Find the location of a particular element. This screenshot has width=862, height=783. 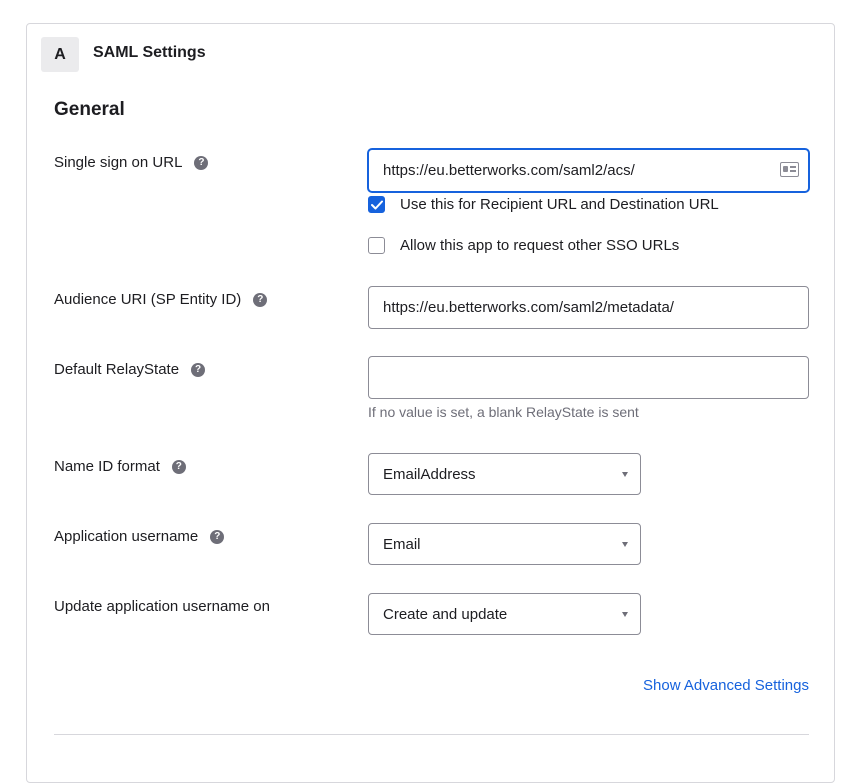

update-username-label-text: Update application username on is located at coordinates (162, 606).